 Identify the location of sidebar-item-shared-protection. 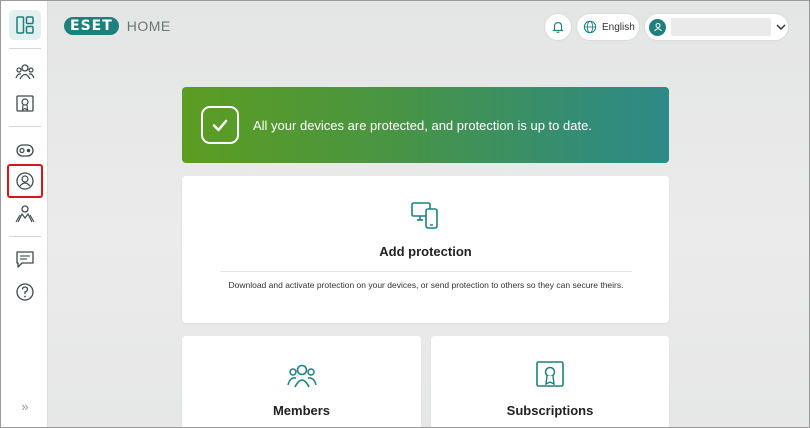
(25, 214).